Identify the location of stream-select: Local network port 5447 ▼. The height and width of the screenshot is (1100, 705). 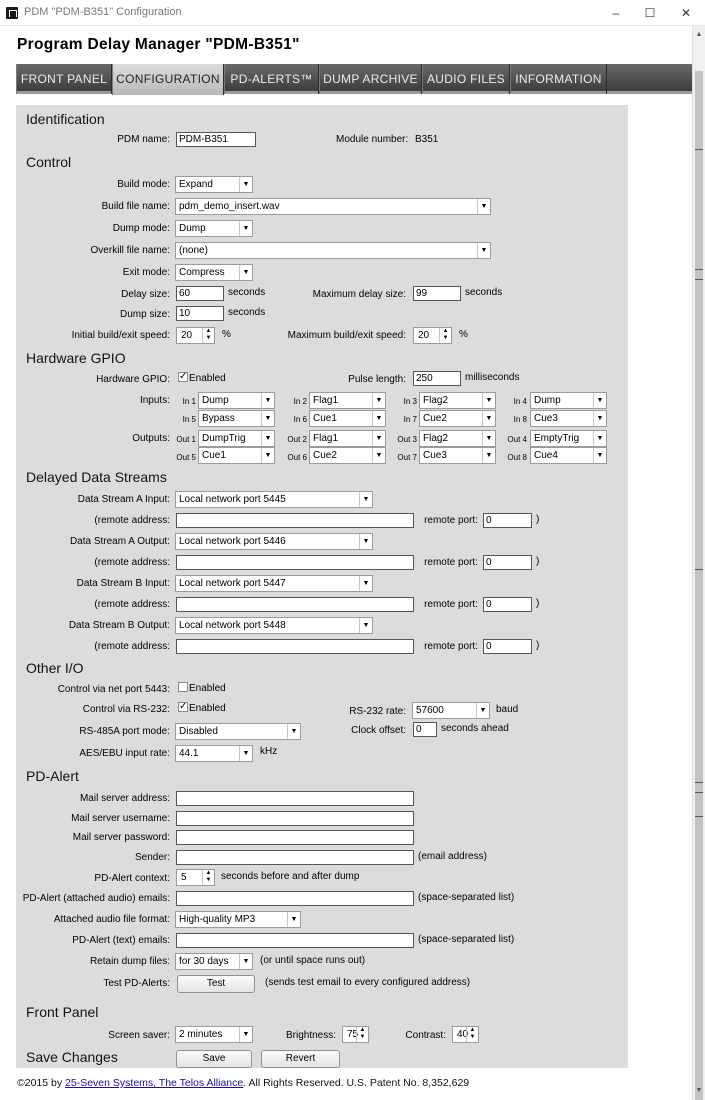
(274, 583).